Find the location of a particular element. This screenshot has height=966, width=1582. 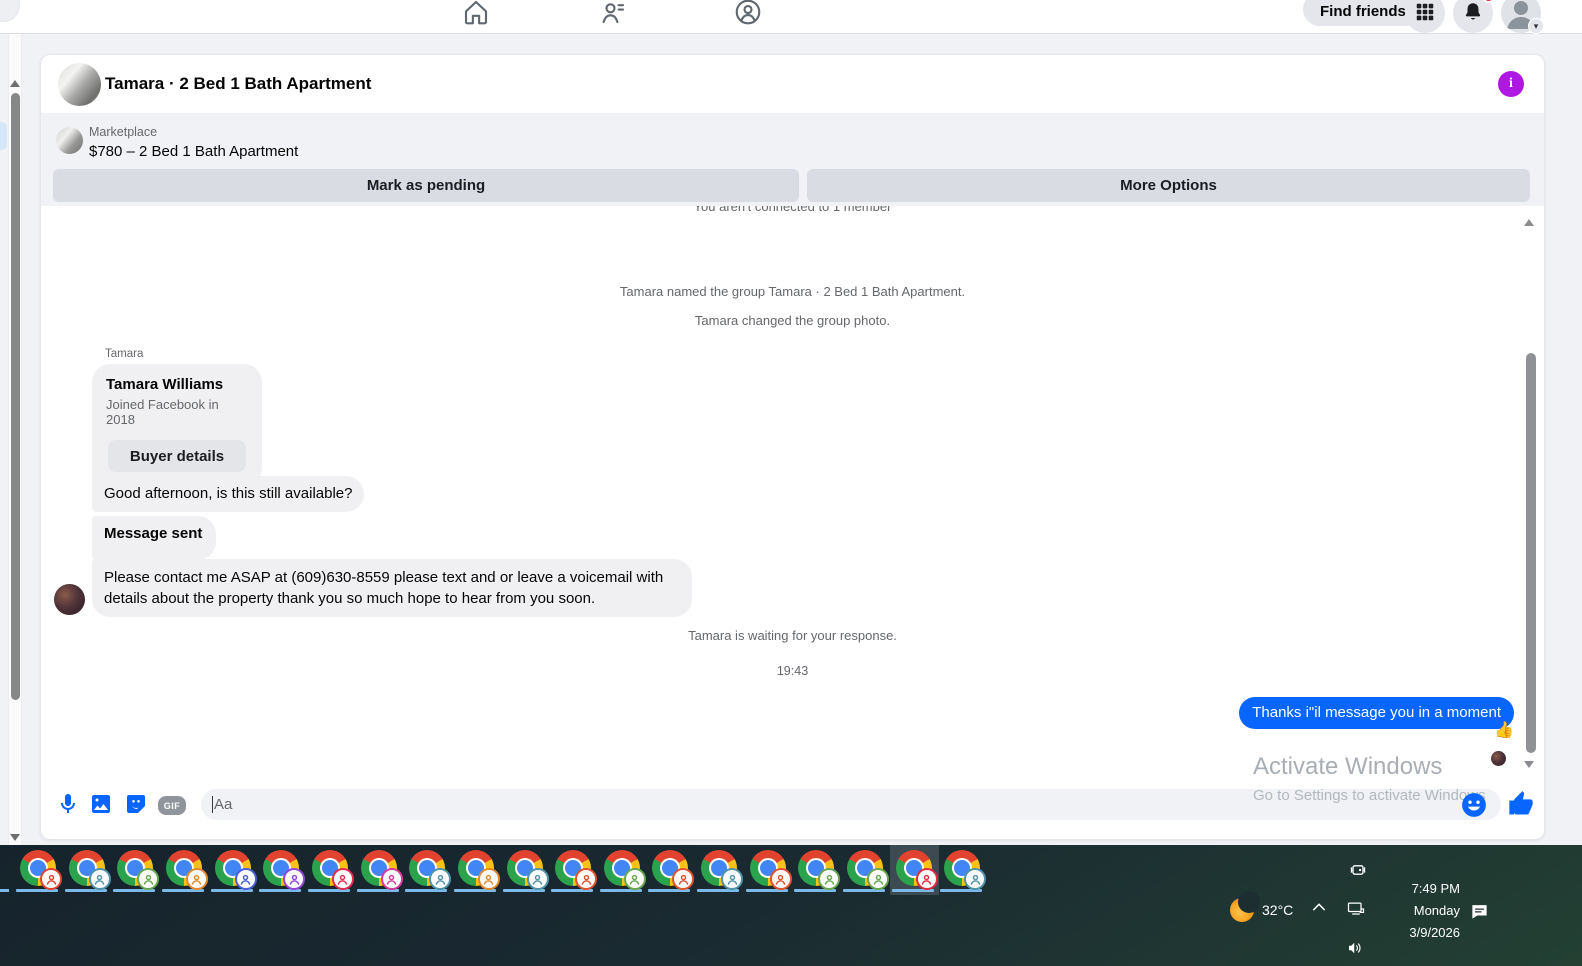

listing-source: Marketplace is located at coordinates (123, 132).